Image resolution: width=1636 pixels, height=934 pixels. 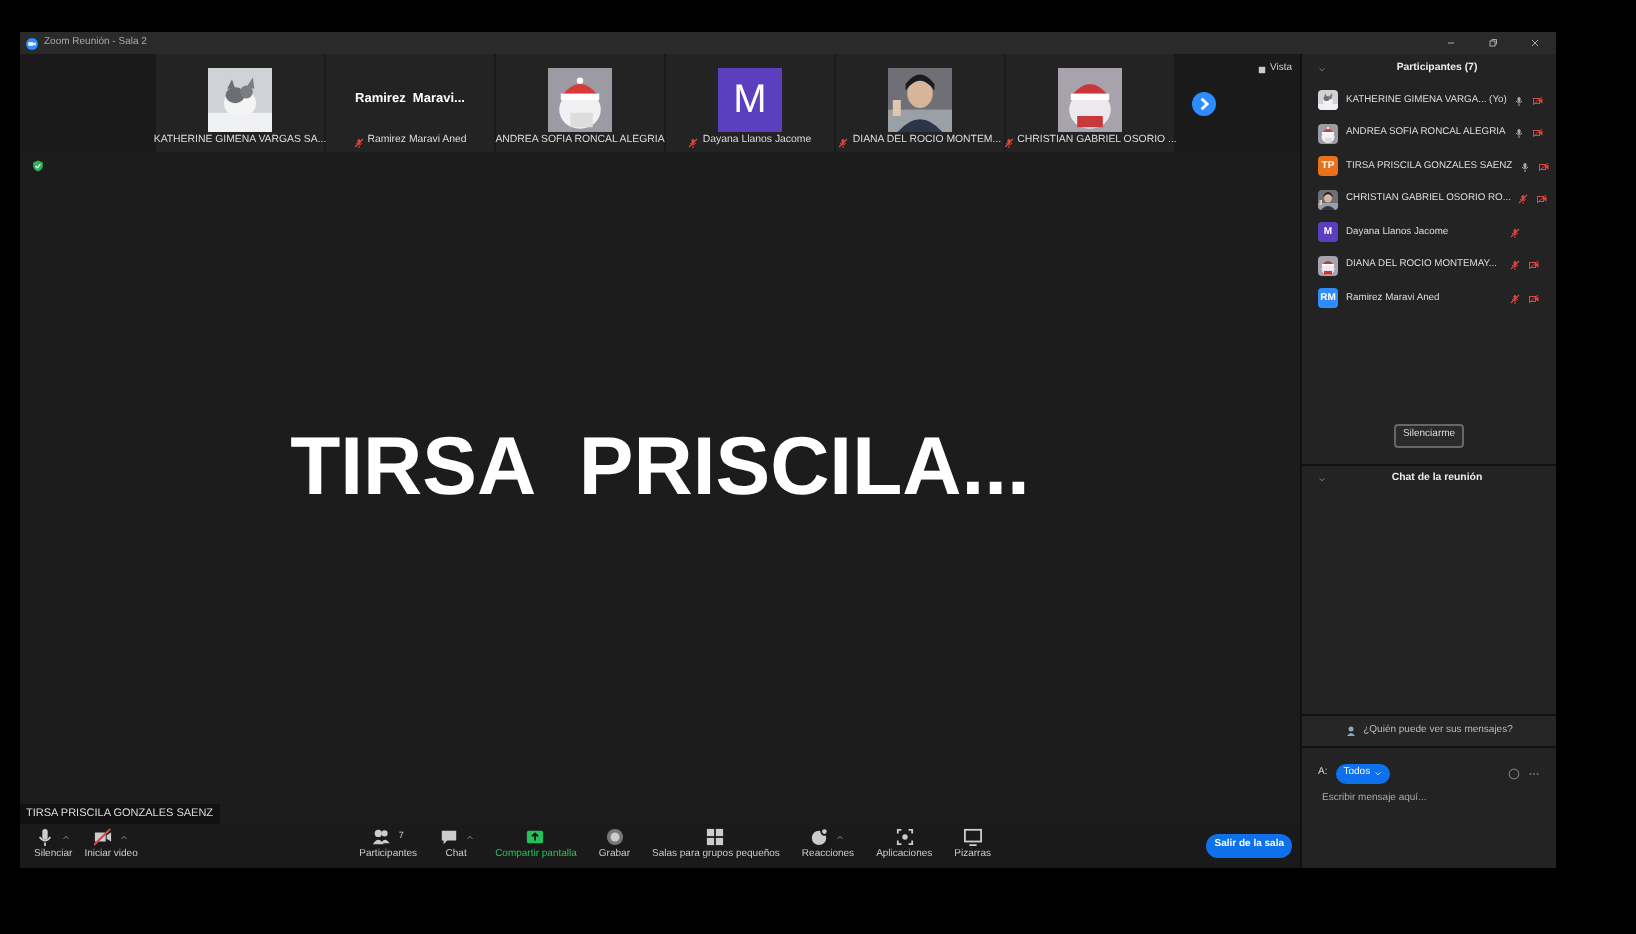 I want to click on caret-icon, so click(x=1378, y=773).